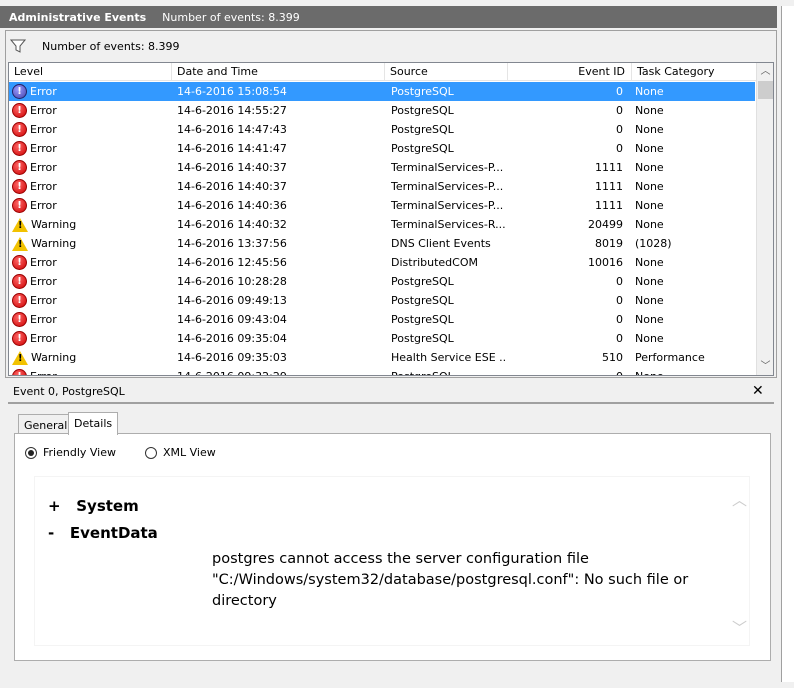  I want to click on cell-date: 14-6-2016 09:35:04, so click(232, 338).